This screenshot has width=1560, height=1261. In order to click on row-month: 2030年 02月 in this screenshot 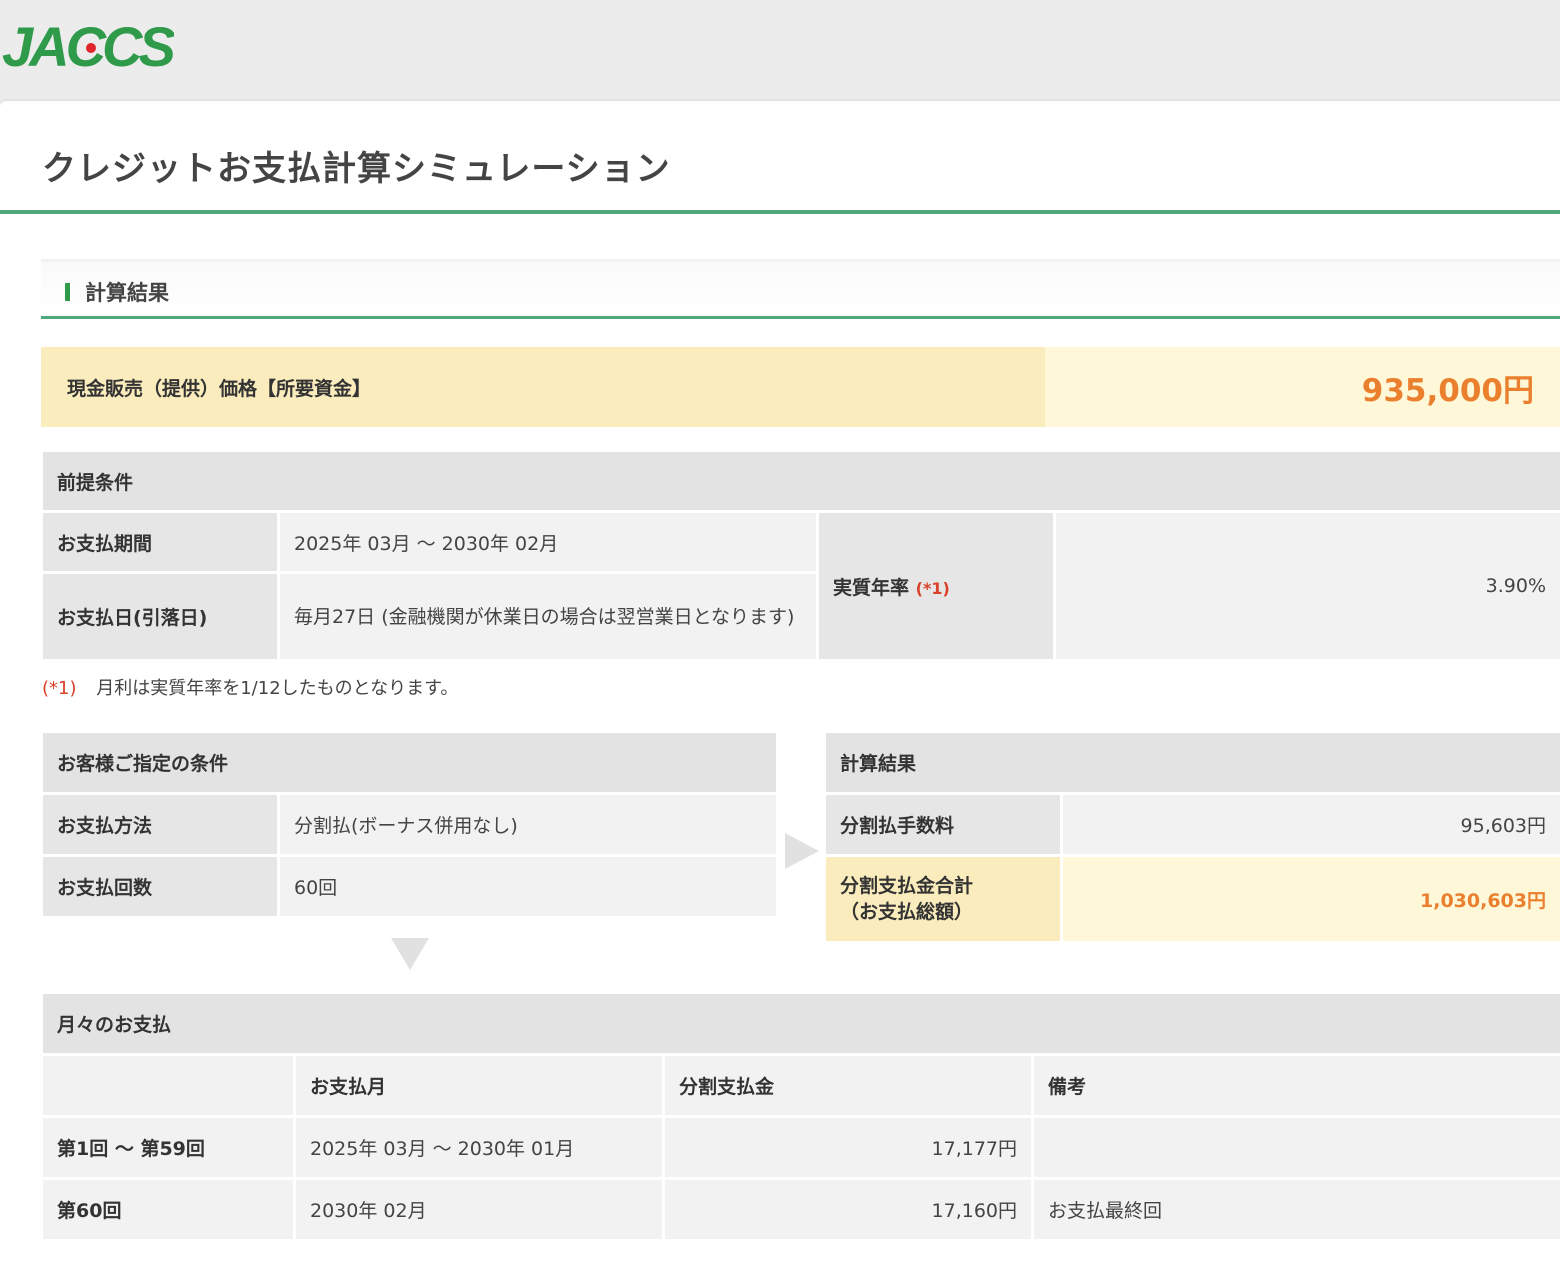, I will do `click(479, 1209)`.